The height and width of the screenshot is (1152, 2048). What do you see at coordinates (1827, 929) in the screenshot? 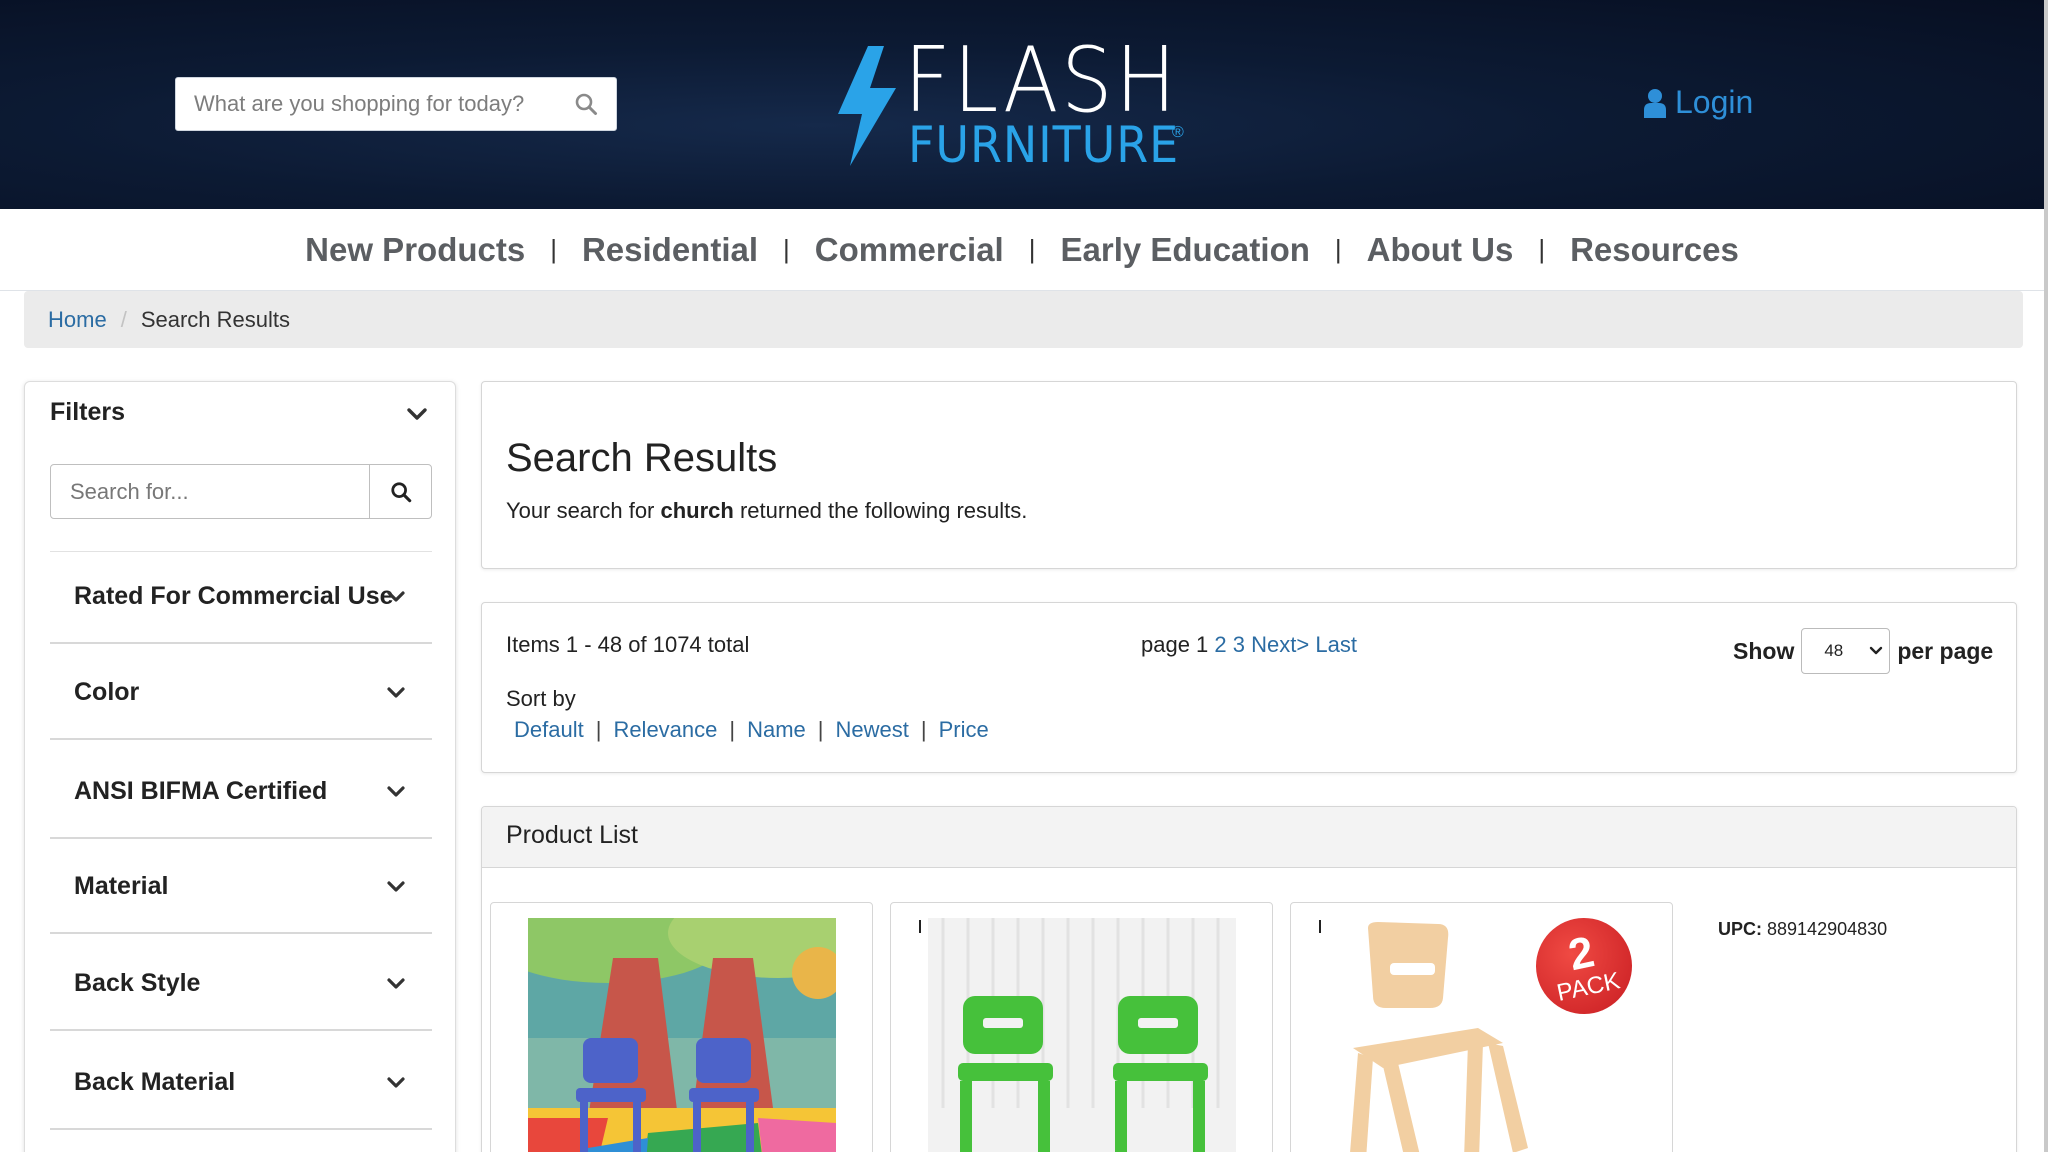
I see `upc-value: 889142904830` at bounding box center [1827, 929].